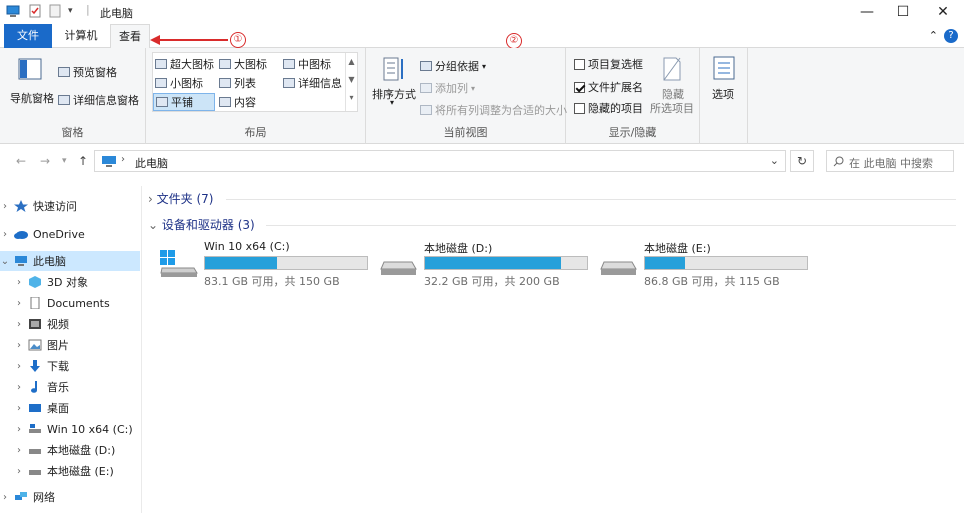  What do you see at coordinates (393, 84) in the screenshot?
I see `sort-by-button: 排序方式 ▾` at bounding box center [393, 84].